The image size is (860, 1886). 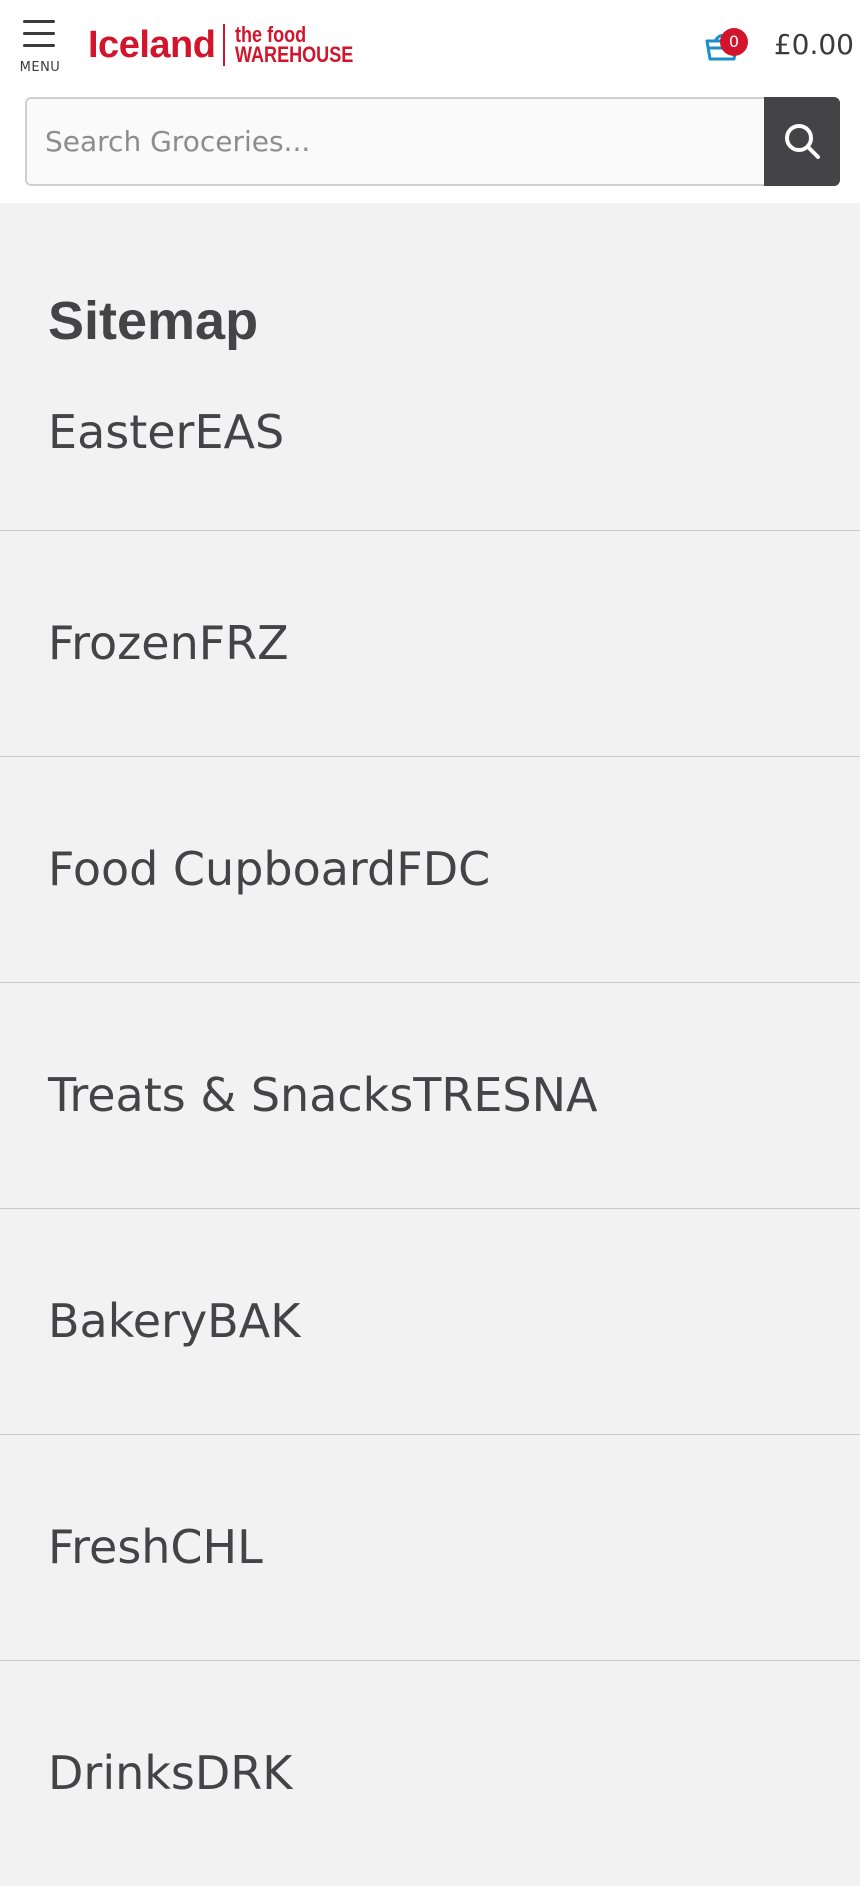 What do you see at coordinates (39, 34) in the screenshot?
I see `hamburger-icon` at bounding box center [39, 34].